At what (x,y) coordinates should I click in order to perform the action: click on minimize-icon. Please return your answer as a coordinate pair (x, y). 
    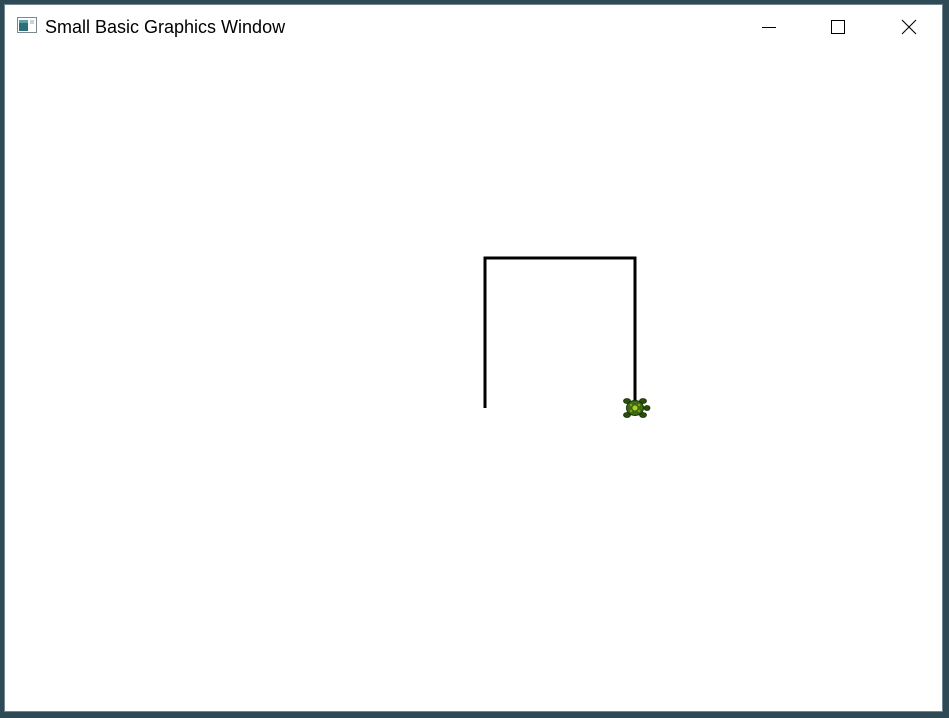
    Looking at the image, I should click on (769, 27).